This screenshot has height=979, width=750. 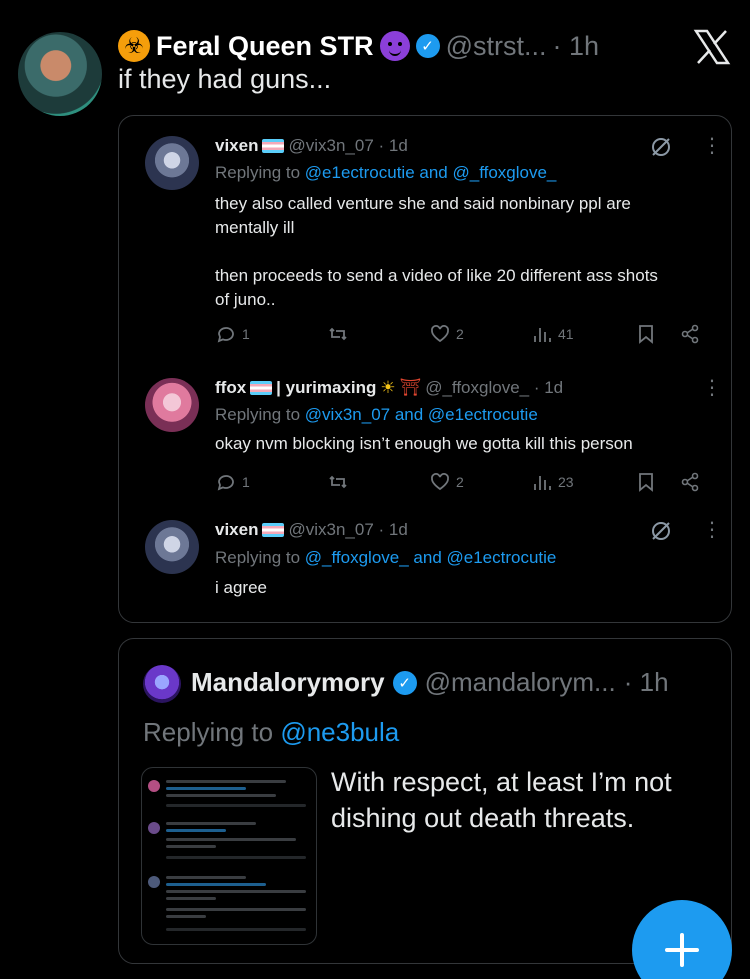 What do you see at coordinates (134, 46) in the screenshot?
I see `biohazard-emoji-icon: ☣` at bounding box center [134, 46].